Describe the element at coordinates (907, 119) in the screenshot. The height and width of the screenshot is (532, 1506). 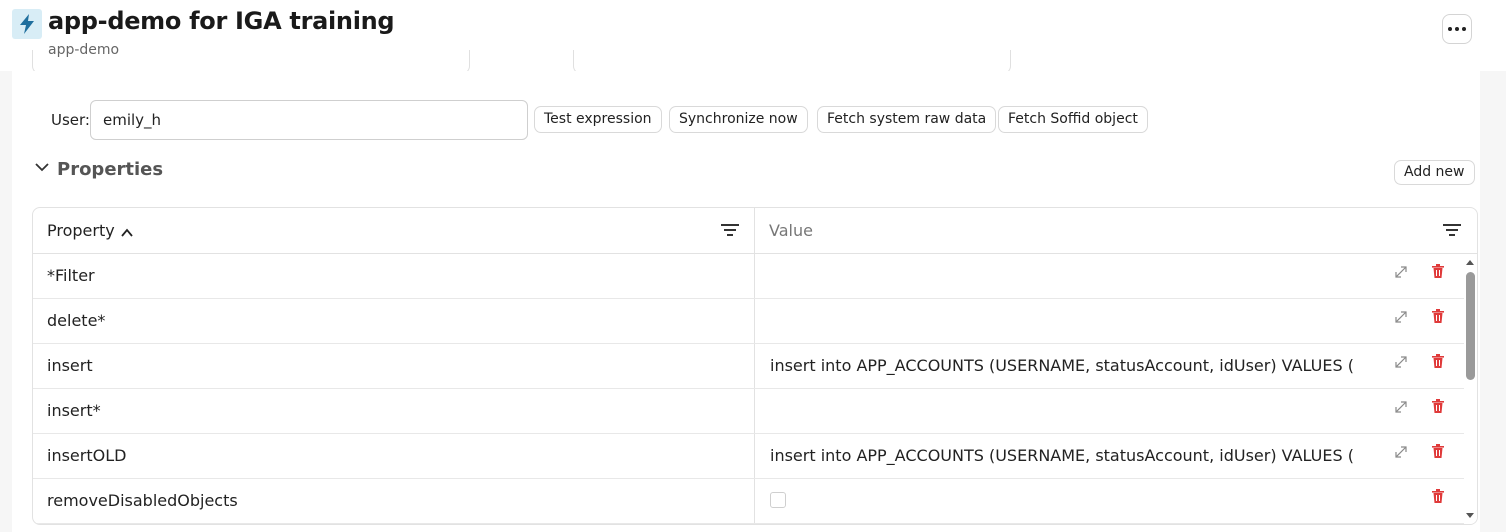
I see `fetch-system-raw-data-button: Fetch system raw data` at that location.